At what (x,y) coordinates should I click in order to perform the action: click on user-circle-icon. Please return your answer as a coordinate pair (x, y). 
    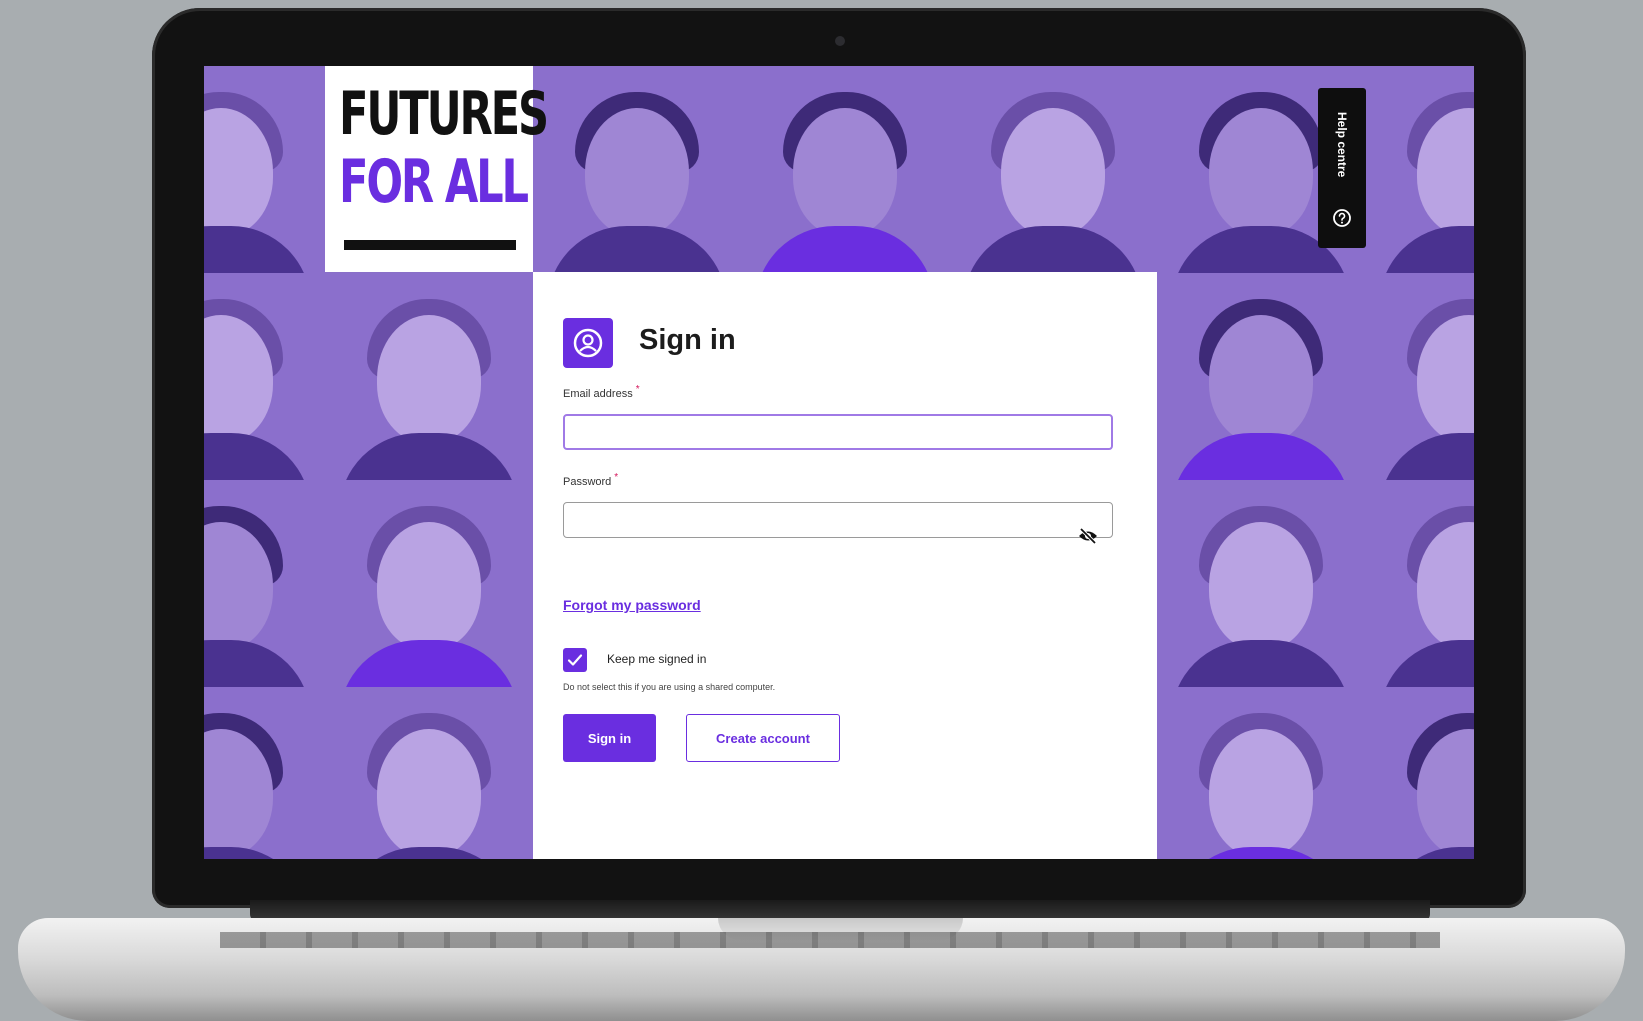
    Looking at the image, I should click on (588, 343).